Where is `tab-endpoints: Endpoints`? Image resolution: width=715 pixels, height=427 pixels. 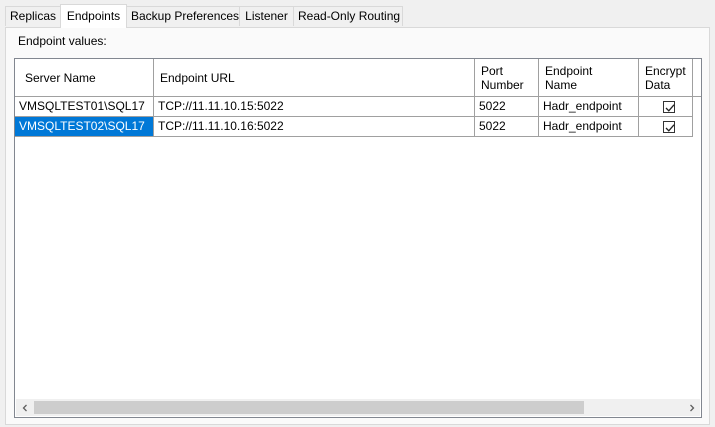
tab-endpoints: Endpoints is located at coordinates (93, 16).